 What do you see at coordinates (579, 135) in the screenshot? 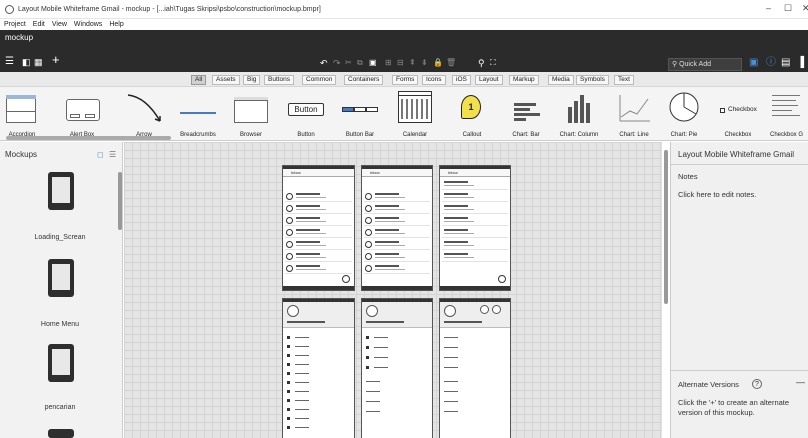
I see `library-label: Chart: Column` at bounding box center [579, 135].